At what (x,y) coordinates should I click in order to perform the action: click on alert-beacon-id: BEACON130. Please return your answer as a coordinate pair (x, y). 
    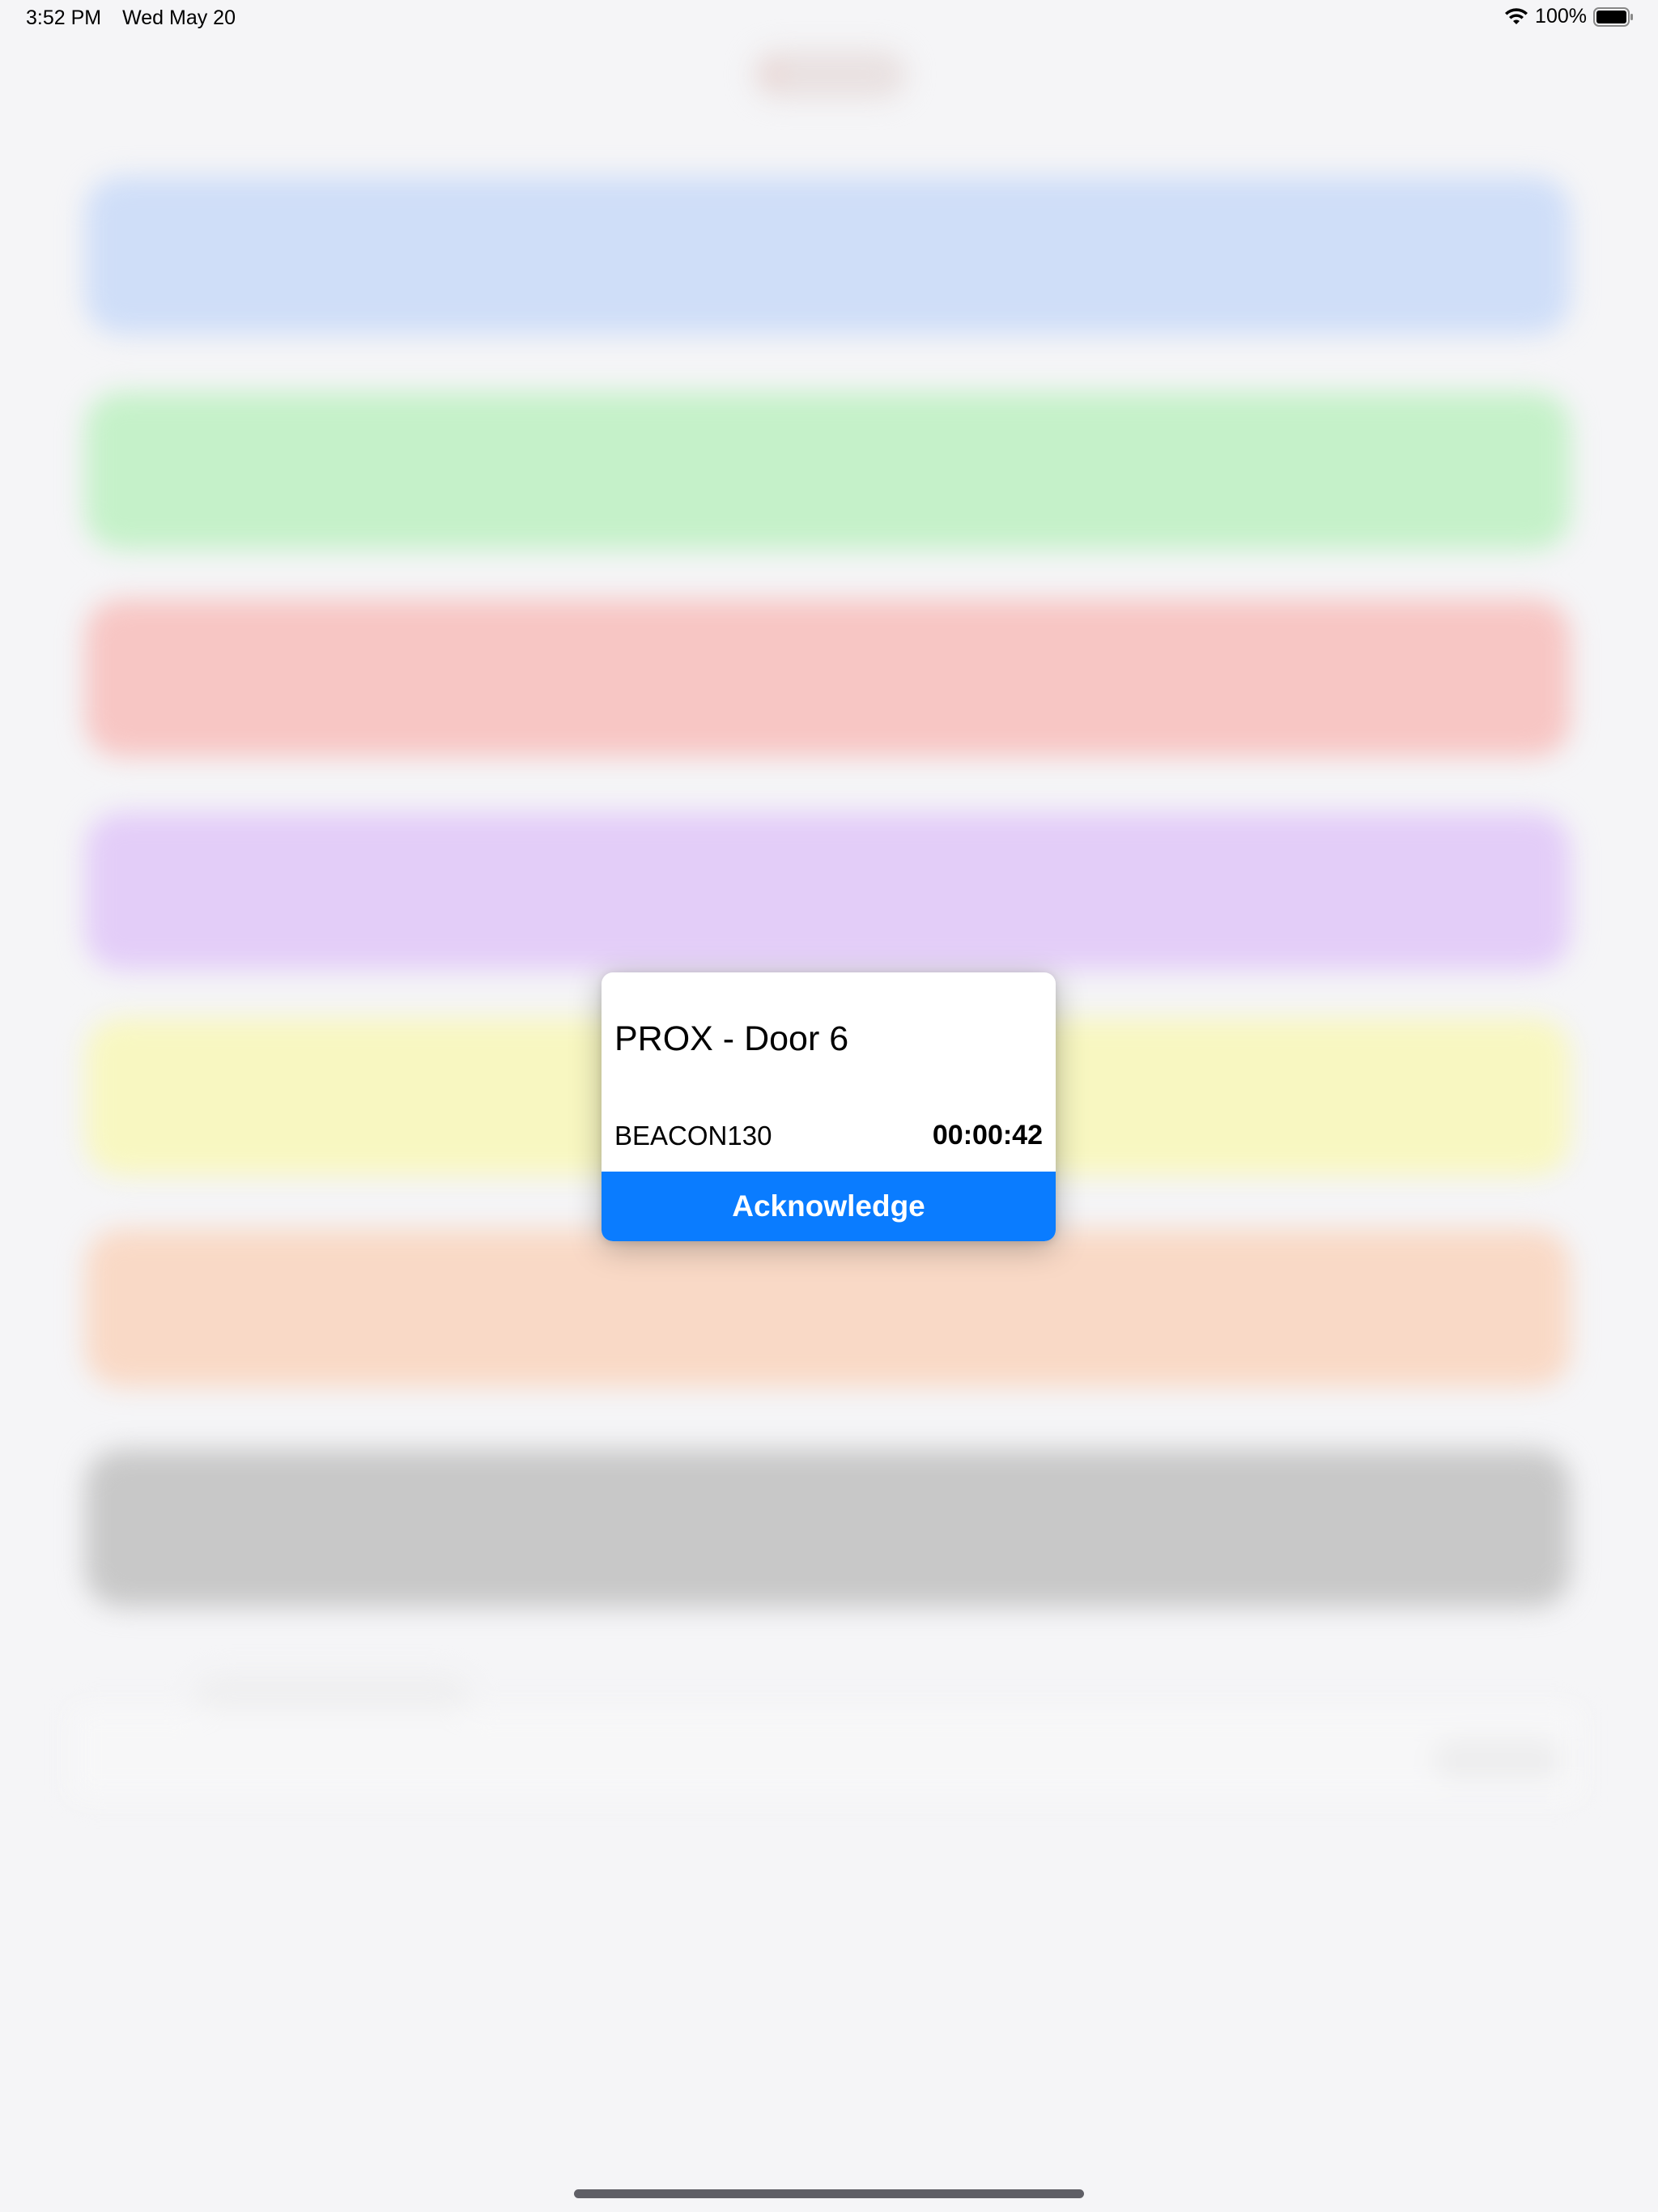
    Looking at the image, I should click on (693, 1136).